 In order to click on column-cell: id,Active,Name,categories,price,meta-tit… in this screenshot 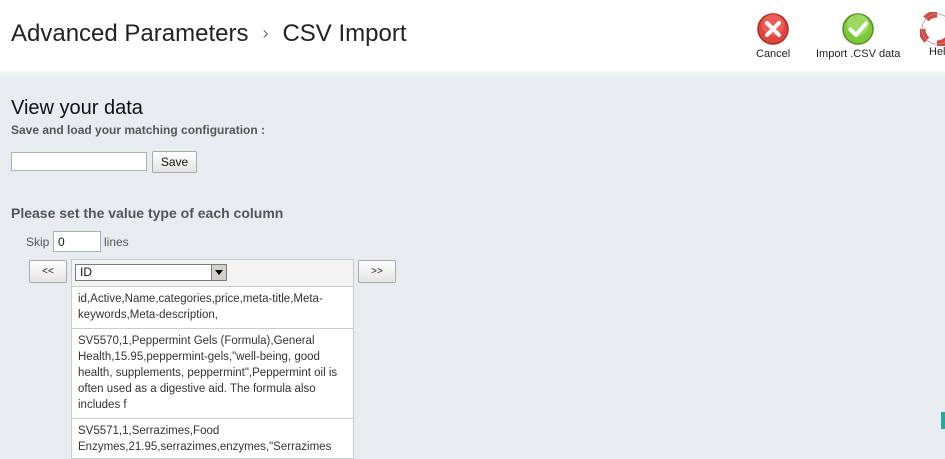, I will do `click(212, 308)`.